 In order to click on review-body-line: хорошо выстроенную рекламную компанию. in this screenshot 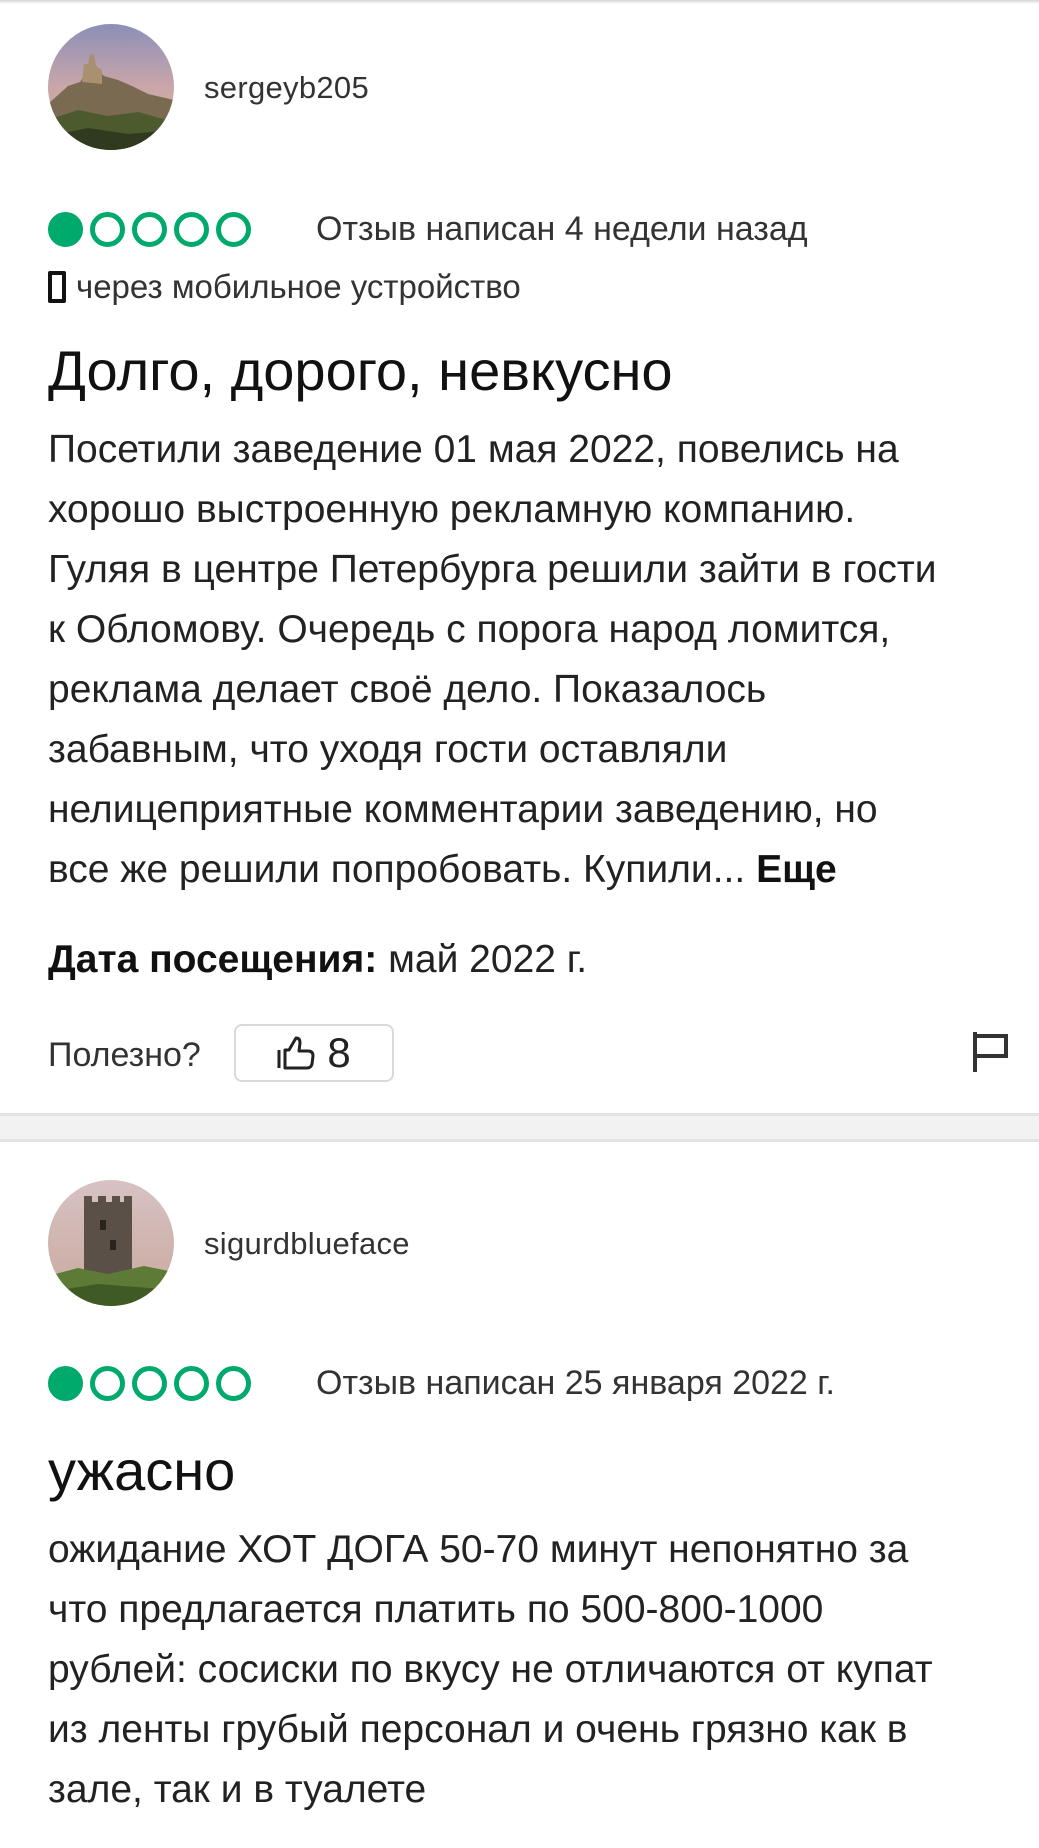, I will do `click(452, 509)`.